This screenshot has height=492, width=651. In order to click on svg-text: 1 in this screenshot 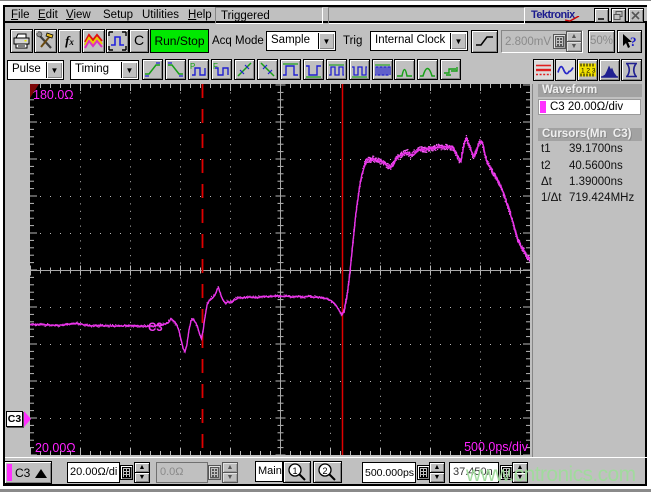, I will do `click(295, 471)`.